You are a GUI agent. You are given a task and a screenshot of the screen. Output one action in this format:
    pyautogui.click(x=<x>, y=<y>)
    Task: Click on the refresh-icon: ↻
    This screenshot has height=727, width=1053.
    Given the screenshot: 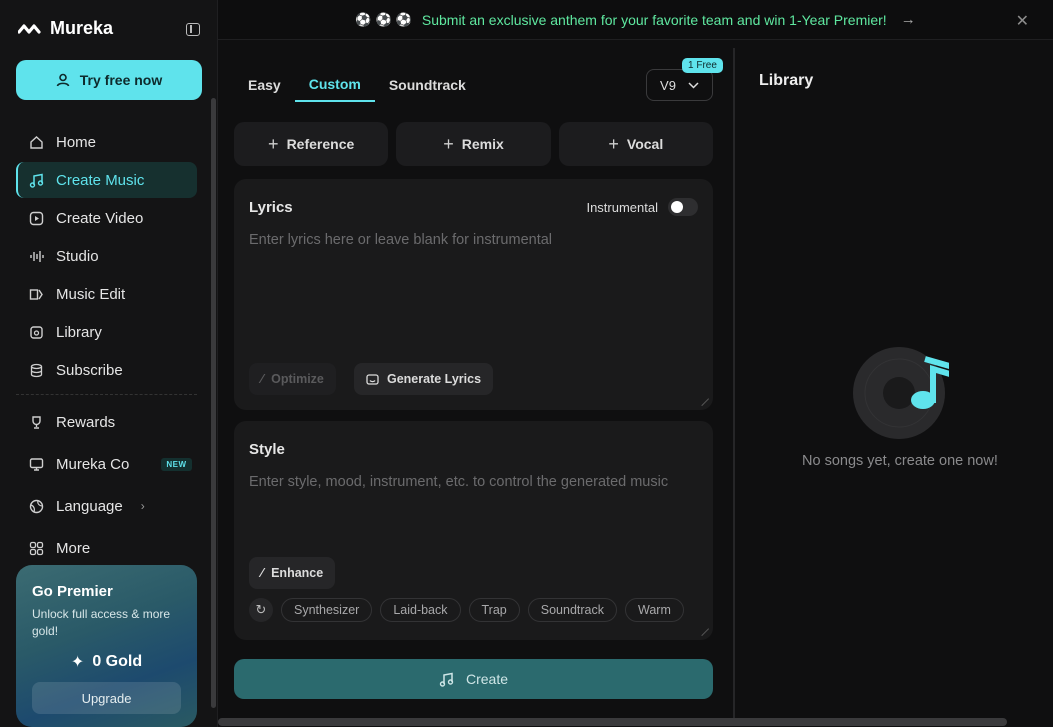 What is the action you would take?
    pyautogui.click(x=261, y=610)
    